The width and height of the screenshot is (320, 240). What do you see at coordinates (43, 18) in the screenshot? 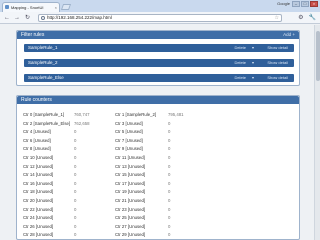
I see `page-info-icon` at bounding box center [43, 18].